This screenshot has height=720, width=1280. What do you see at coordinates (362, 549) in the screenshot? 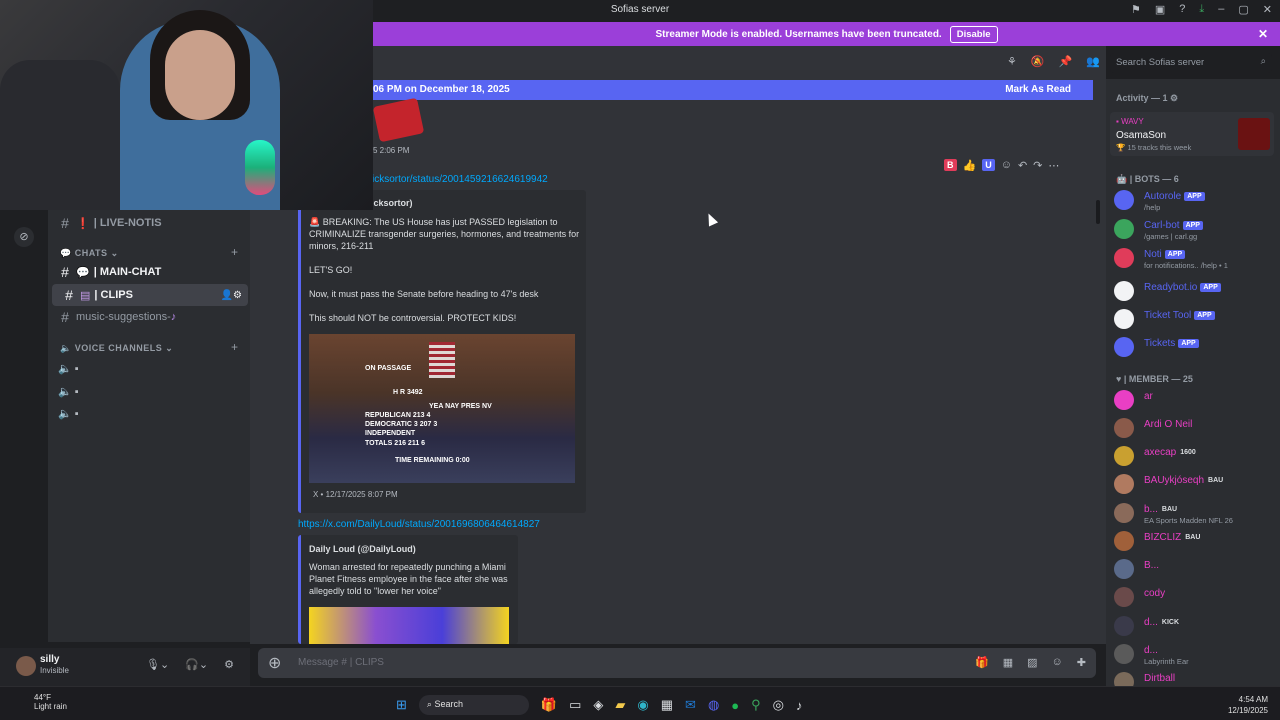
I see `embed-author: Daily Loud (@DailyLoud)` at bounding box center [362, 549].